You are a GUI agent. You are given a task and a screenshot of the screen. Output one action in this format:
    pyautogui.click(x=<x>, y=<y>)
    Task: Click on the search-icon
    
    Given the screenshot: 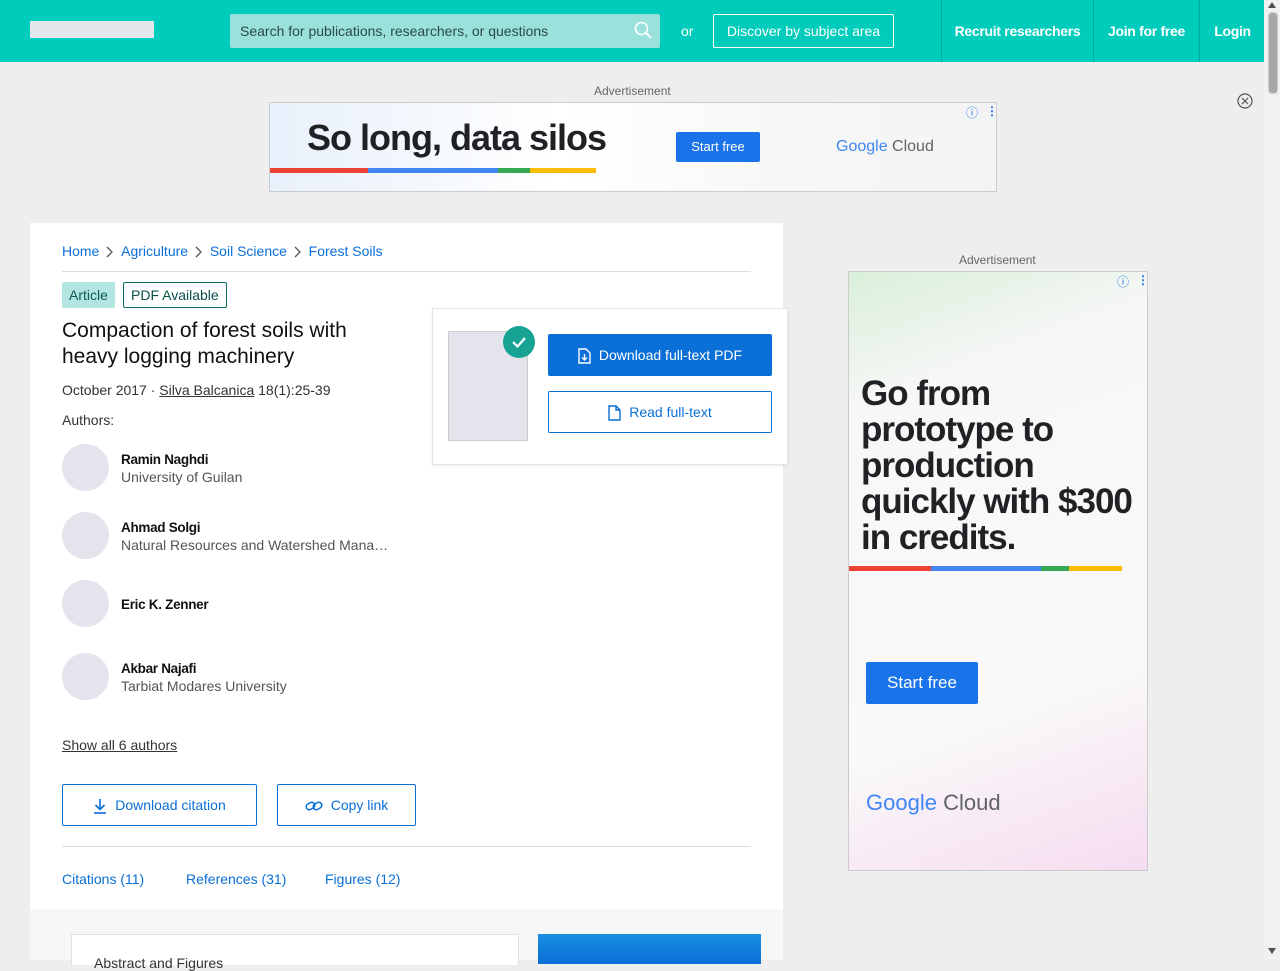 What is the action you would take?
    pyautogui.click(x=643, y=30)
    